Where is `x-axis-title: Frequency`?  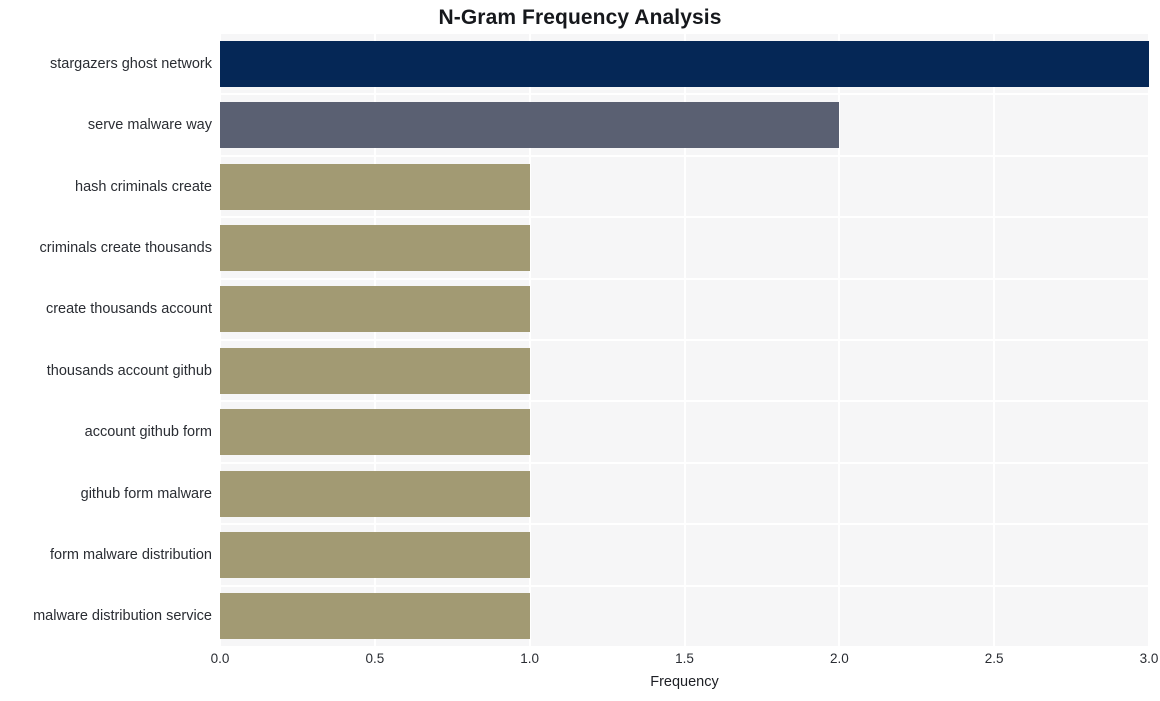
x-axis-title: Frequency is located at coordinates (684, 682).